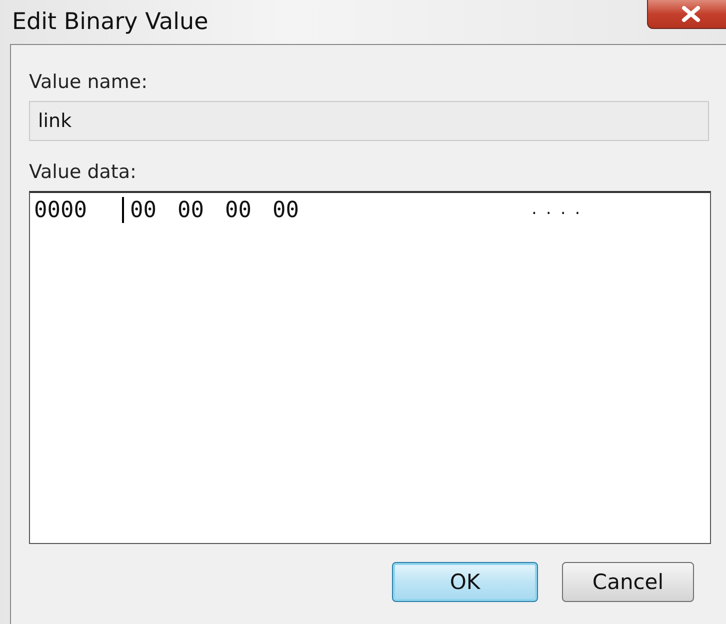  What do you see at coordinates (61, 210) in the screenshot?
I see `offset-text: 0000` at bounding box center [61, 210].